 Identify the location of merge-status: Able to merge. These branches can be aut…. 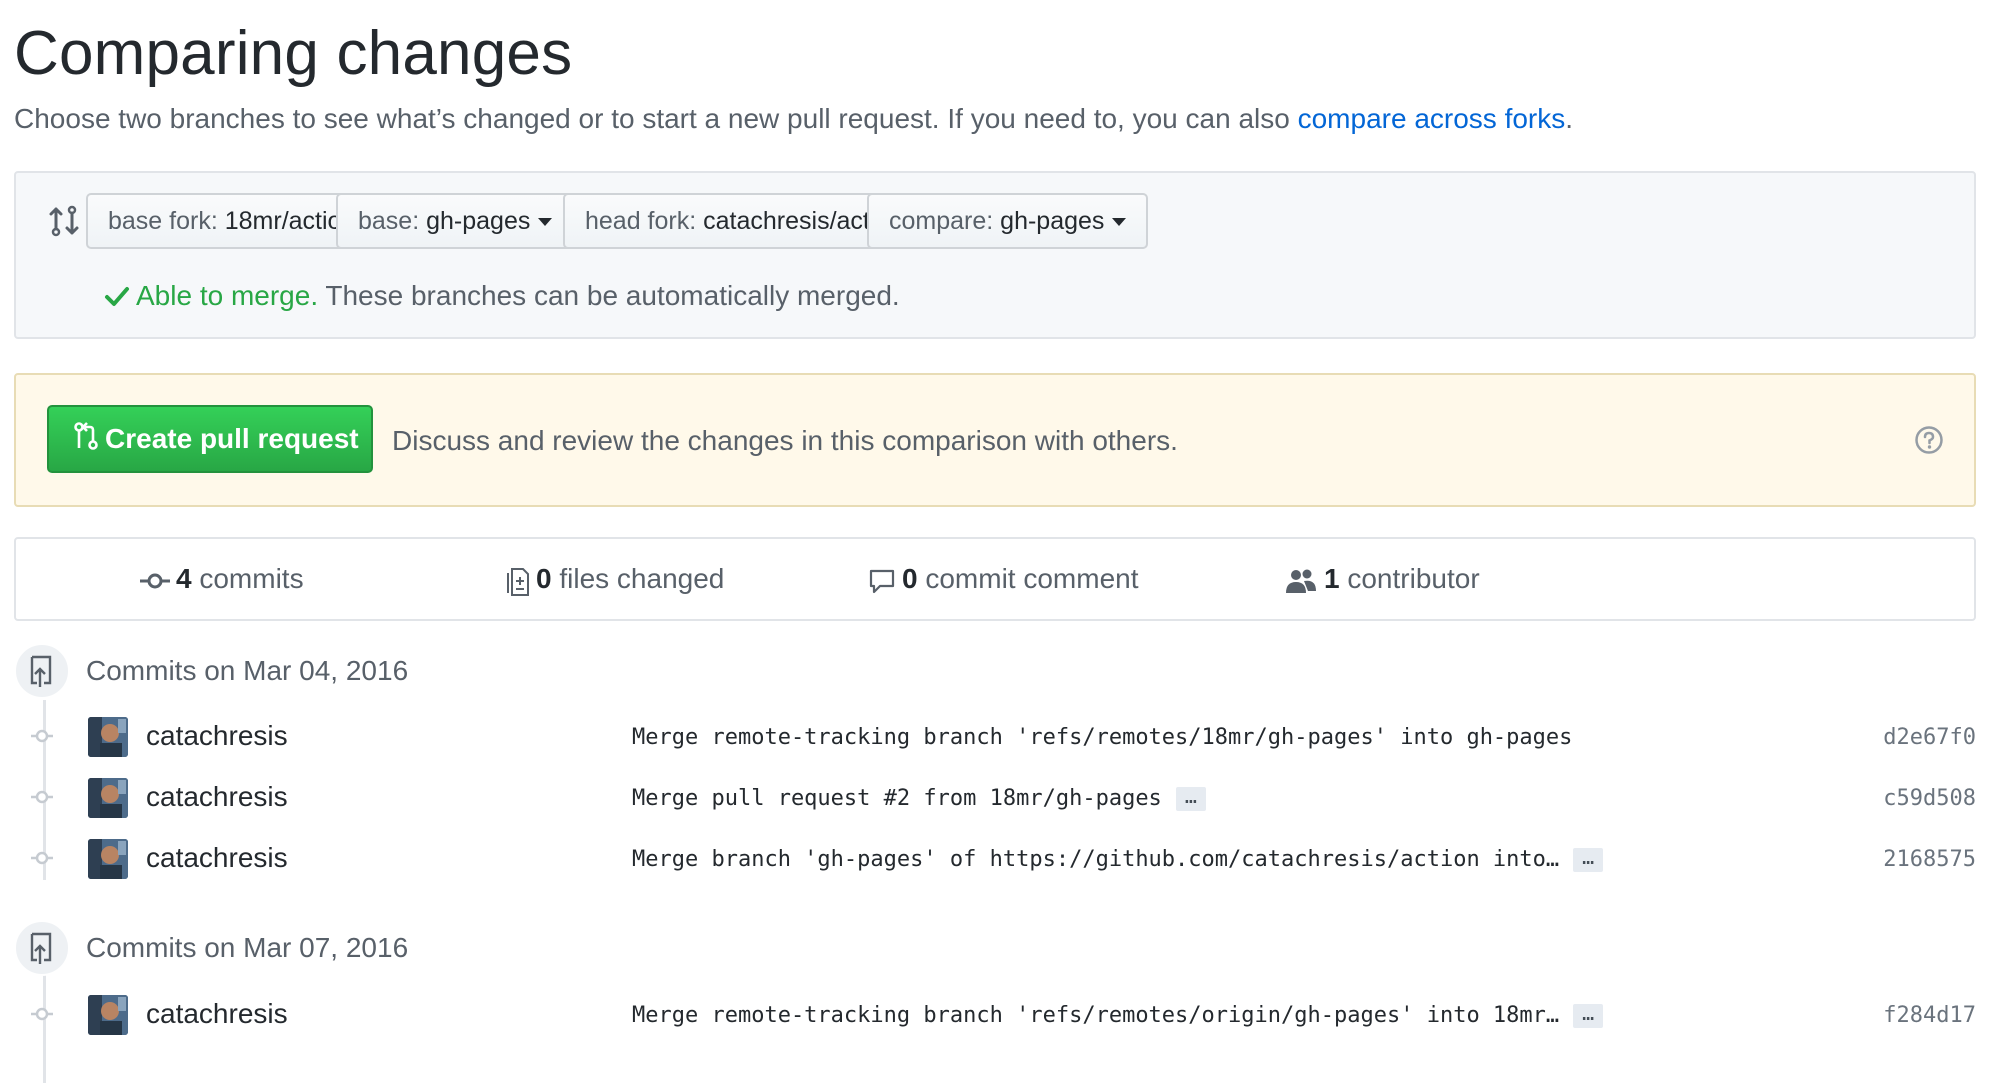
(502, 296).